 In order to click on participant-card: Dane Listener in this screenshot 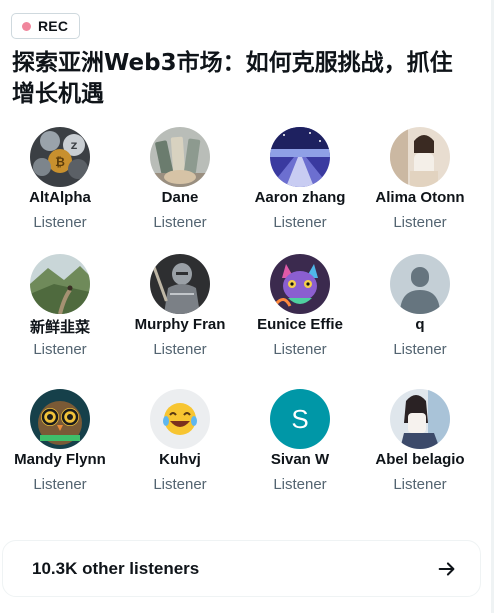, I will do `click(180, 187)`.